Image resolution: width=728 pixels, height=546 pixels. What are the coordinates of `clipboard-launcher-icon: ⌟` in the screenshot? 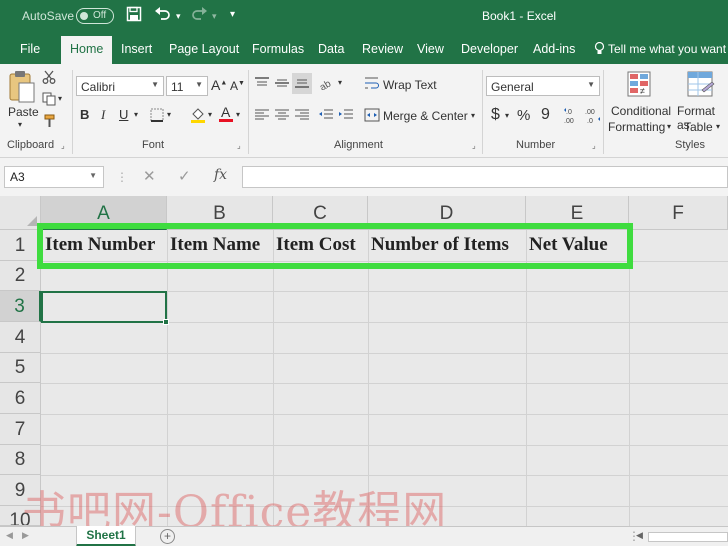 It's located at (63, 145).